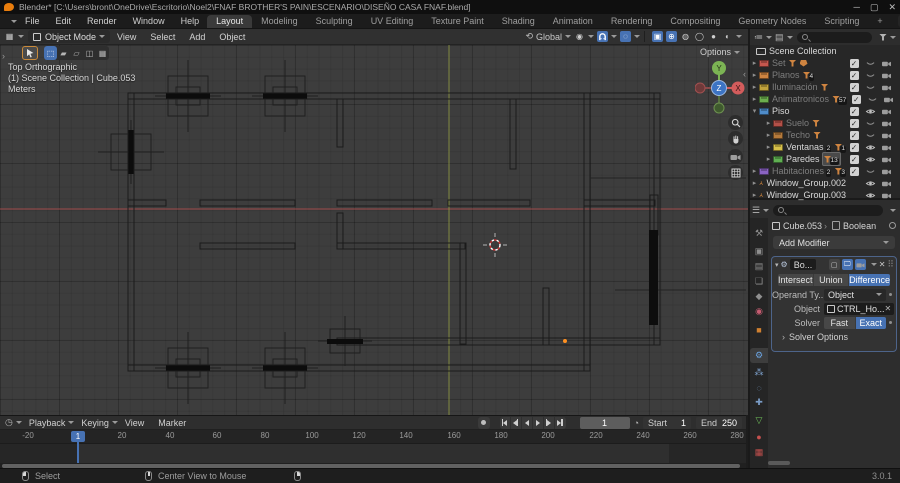  What do you see at coordinates (759, 296) in the screenshot?
I see `tab-scene: ◆` at bounding box center [759, 296].